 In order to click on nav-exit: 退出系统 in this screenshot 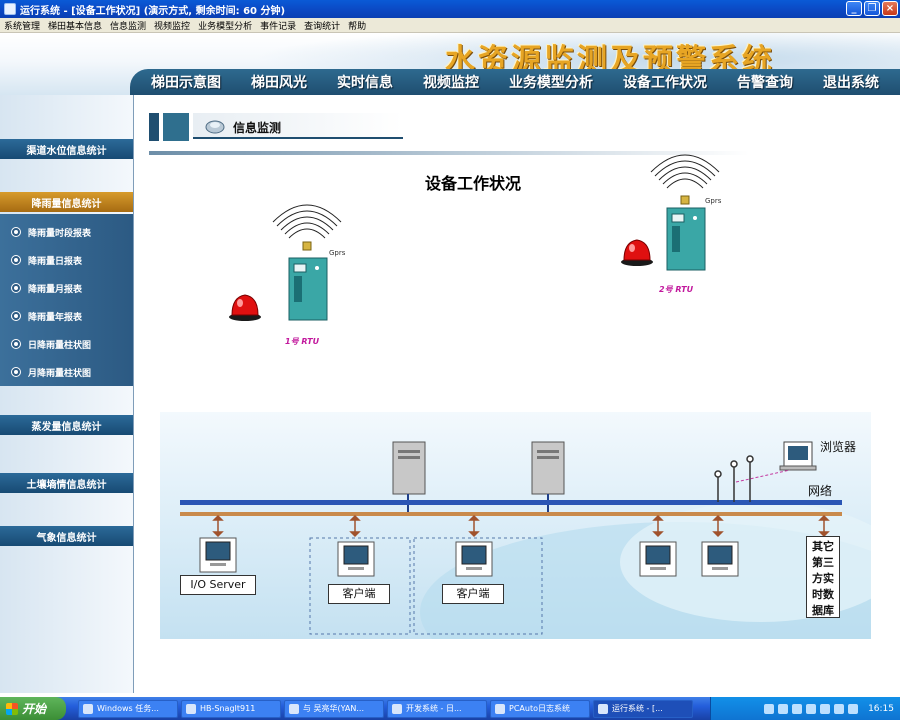, I will do `click(851, 82)`.